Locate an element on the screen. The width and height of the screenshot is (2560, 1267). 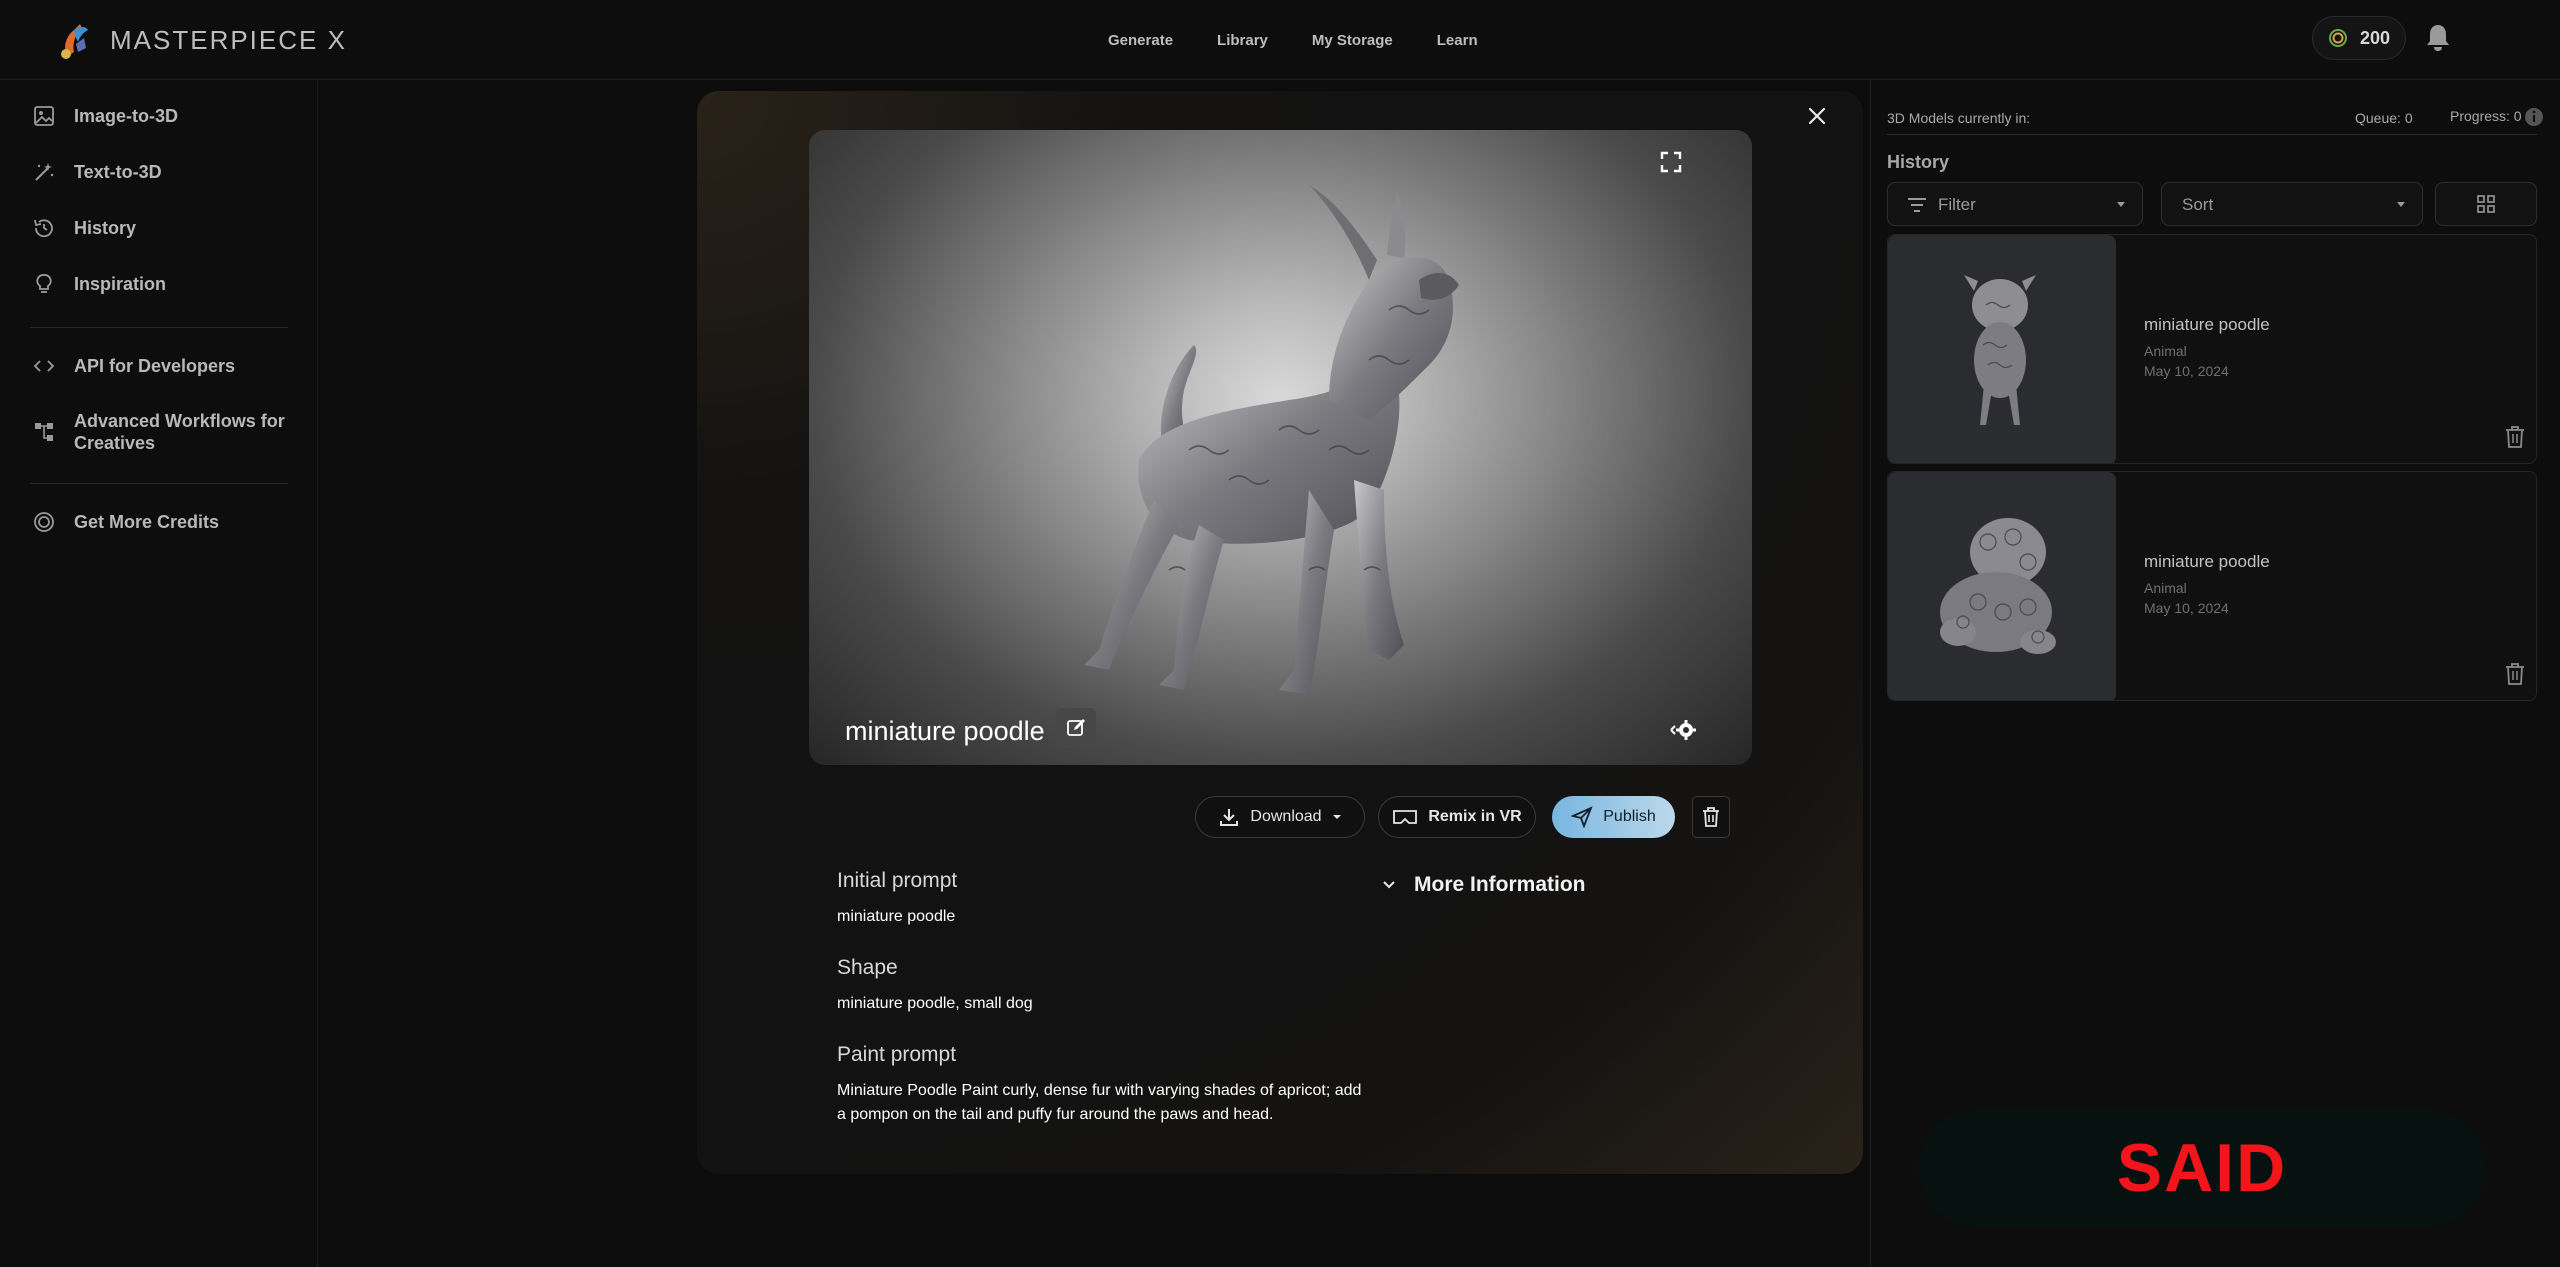
sidebar-item-image-to-3d: Image-to-3D is located at coordinates (105, 116).